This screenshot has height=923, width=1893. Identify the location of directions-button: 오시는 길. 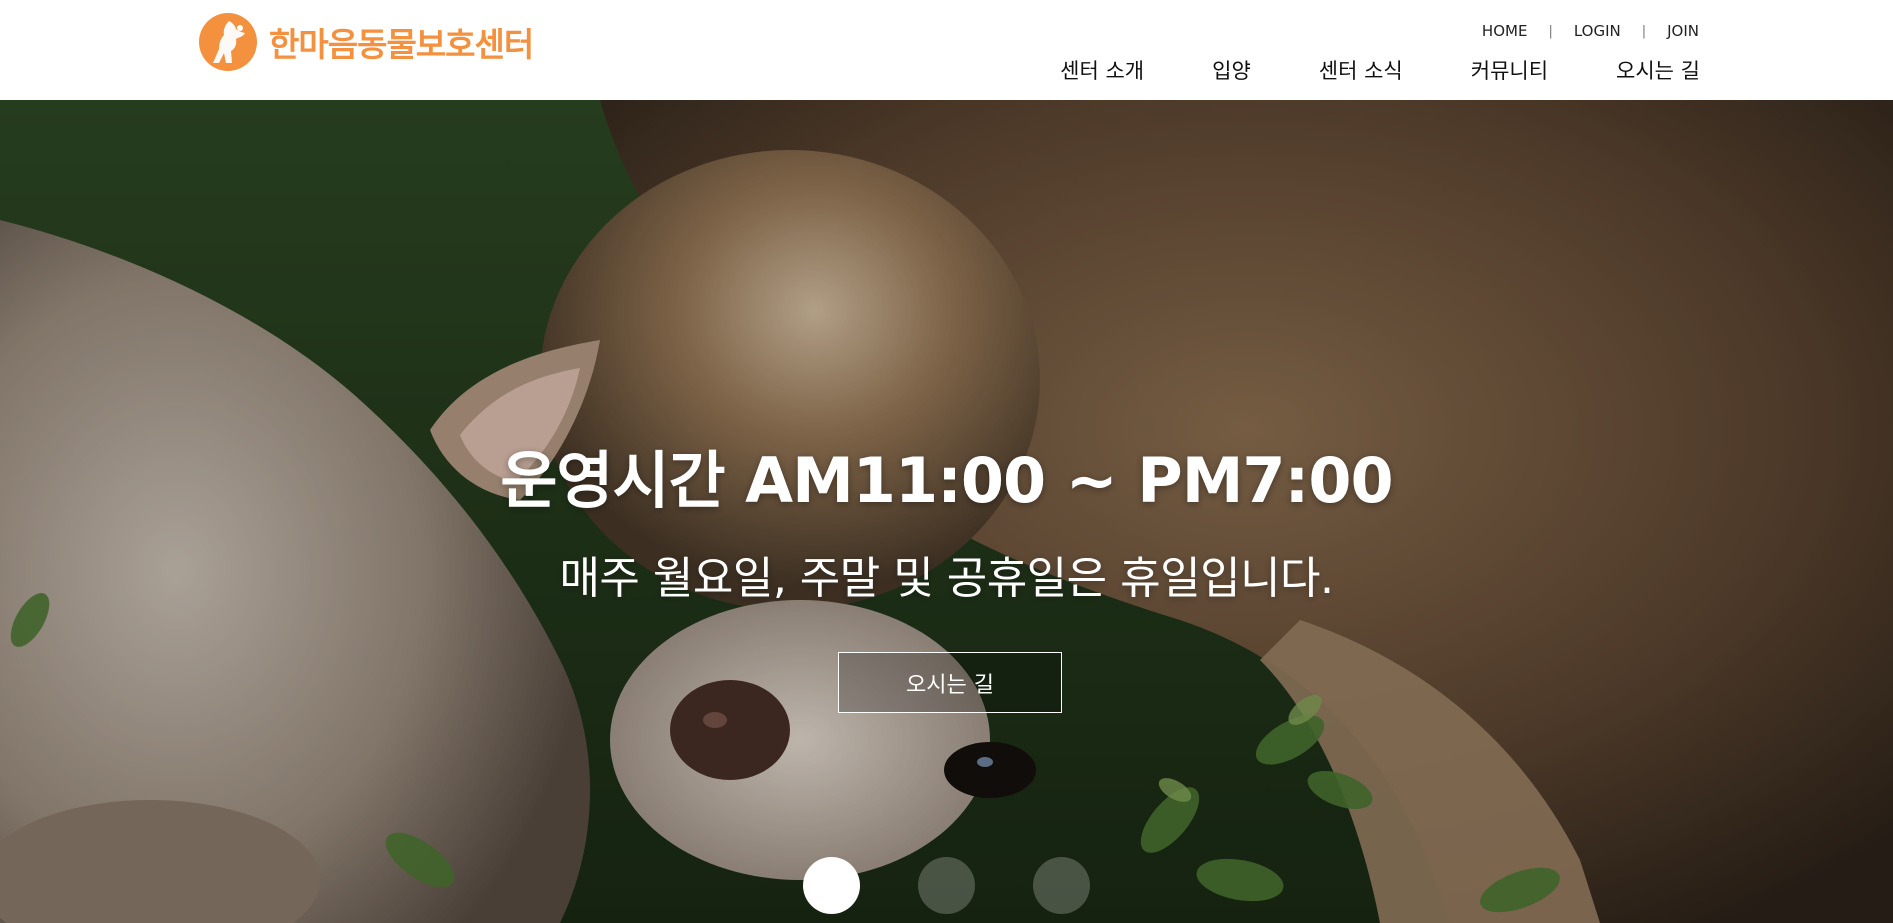
(950, 682).